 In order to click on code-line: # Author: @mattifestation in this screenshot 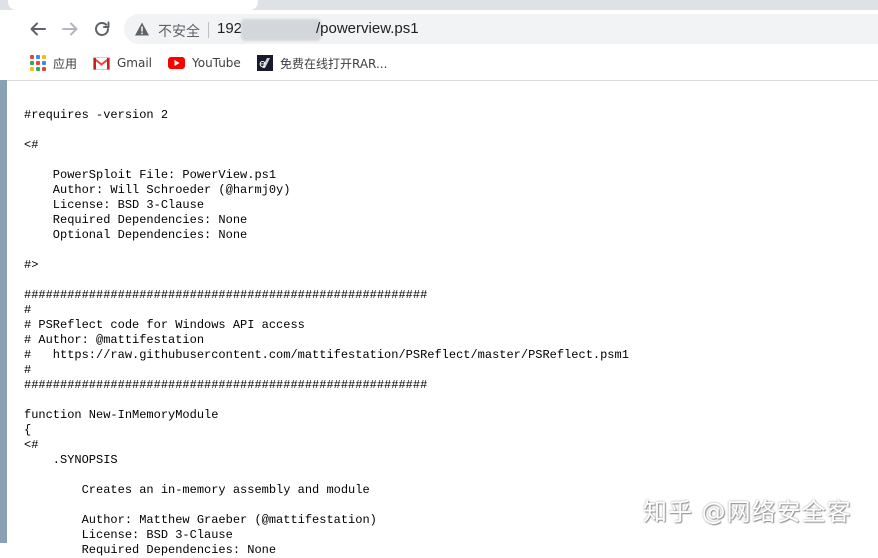, I will do `click(114, 340)`.